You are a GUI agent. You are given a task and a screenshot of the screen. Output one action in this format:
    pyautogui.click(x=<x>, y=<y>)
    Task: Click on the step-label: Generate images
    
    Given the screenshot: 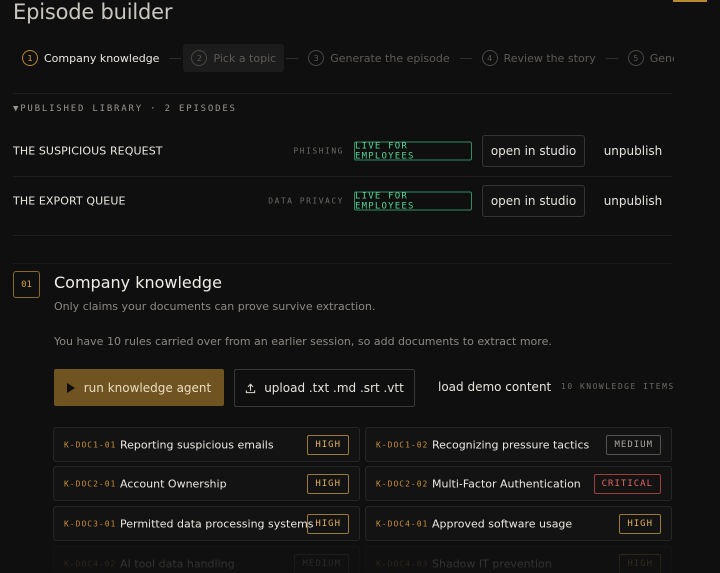 What is the action you would take?
    pyautogui.click(x=661, y=58)
    